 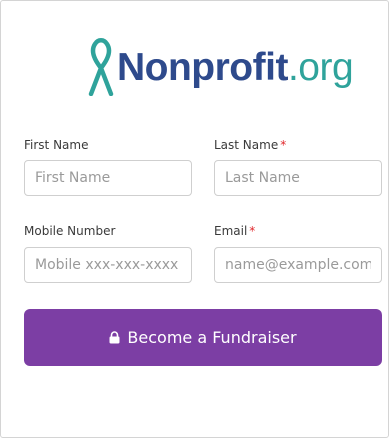 What do you see at coordinates (246, 145) in the screenshot?
I see `last-name-label-text: Last Name` at bounding box center [246, 145].